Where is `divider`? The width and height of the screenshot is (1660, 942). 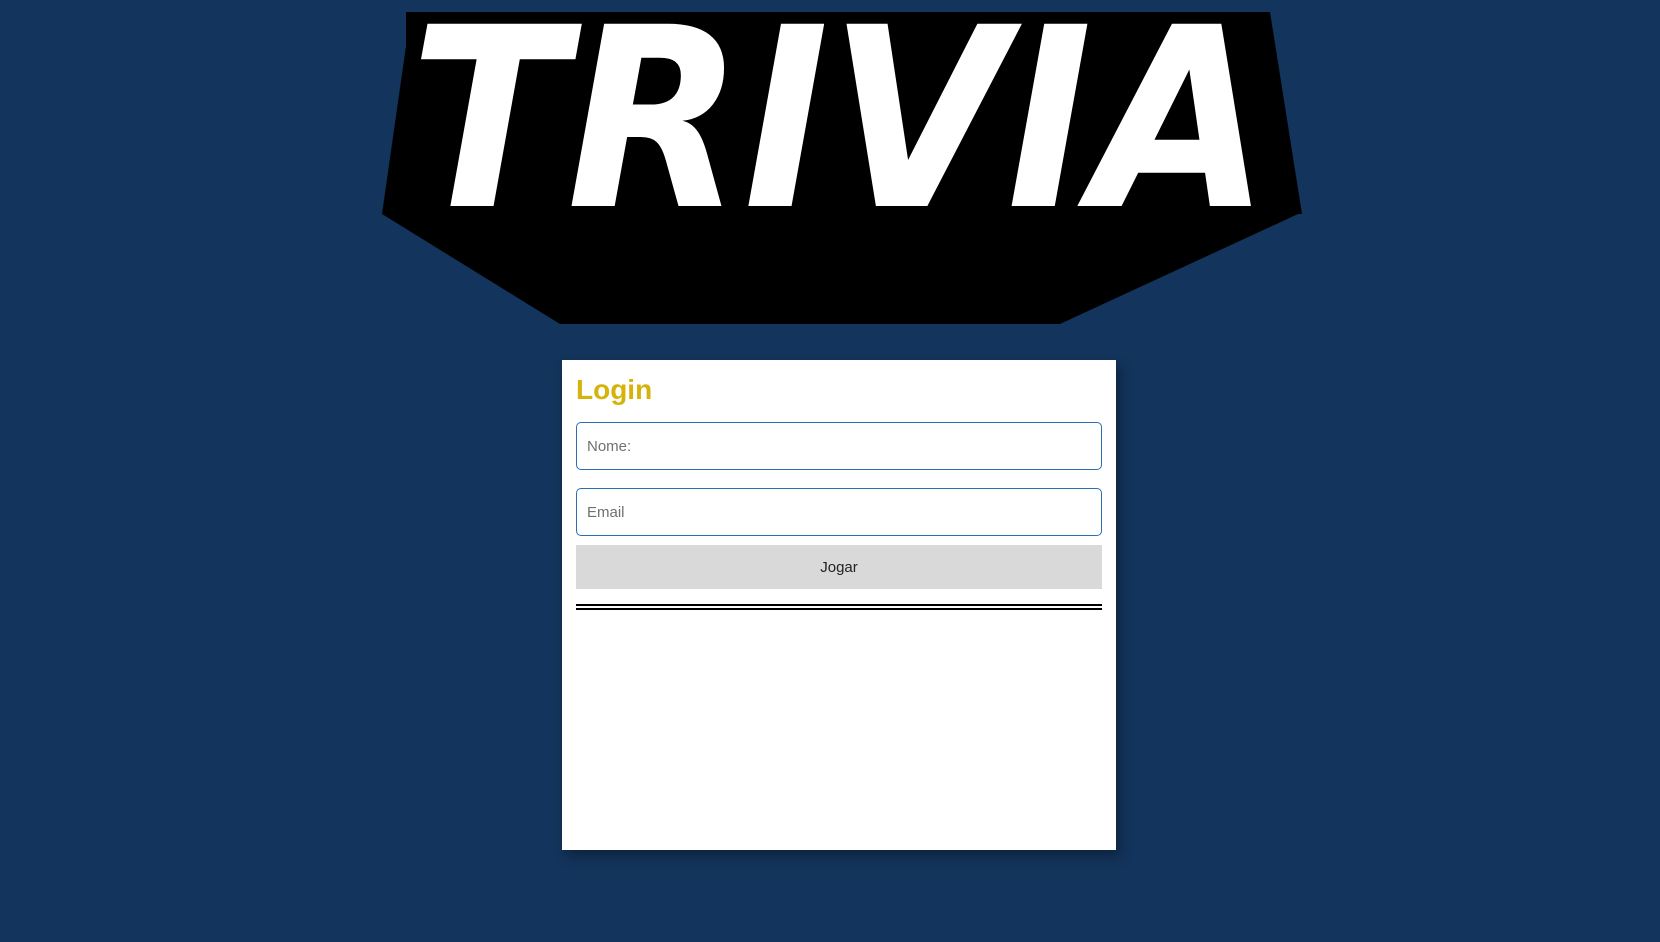
divider is located at coordinates (839, 607).